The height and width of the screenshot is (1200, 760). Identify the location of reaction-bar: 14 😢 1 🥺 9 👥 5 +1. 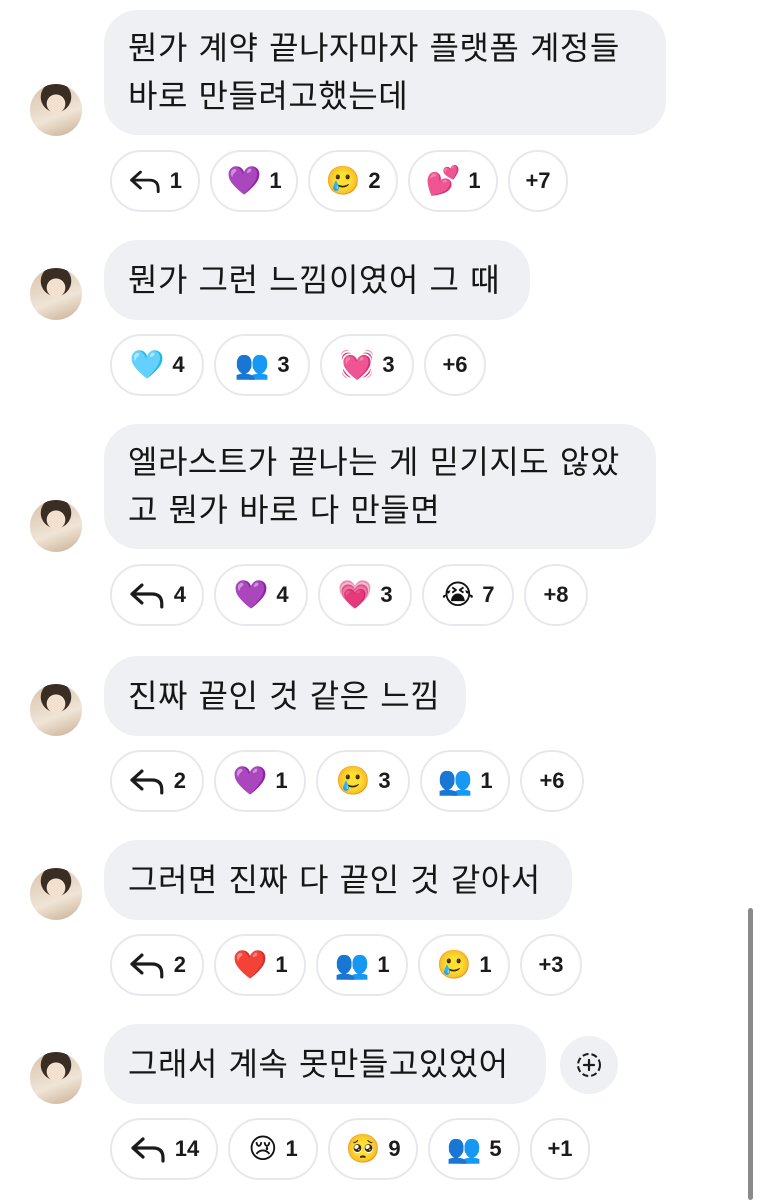
(350, 1149).